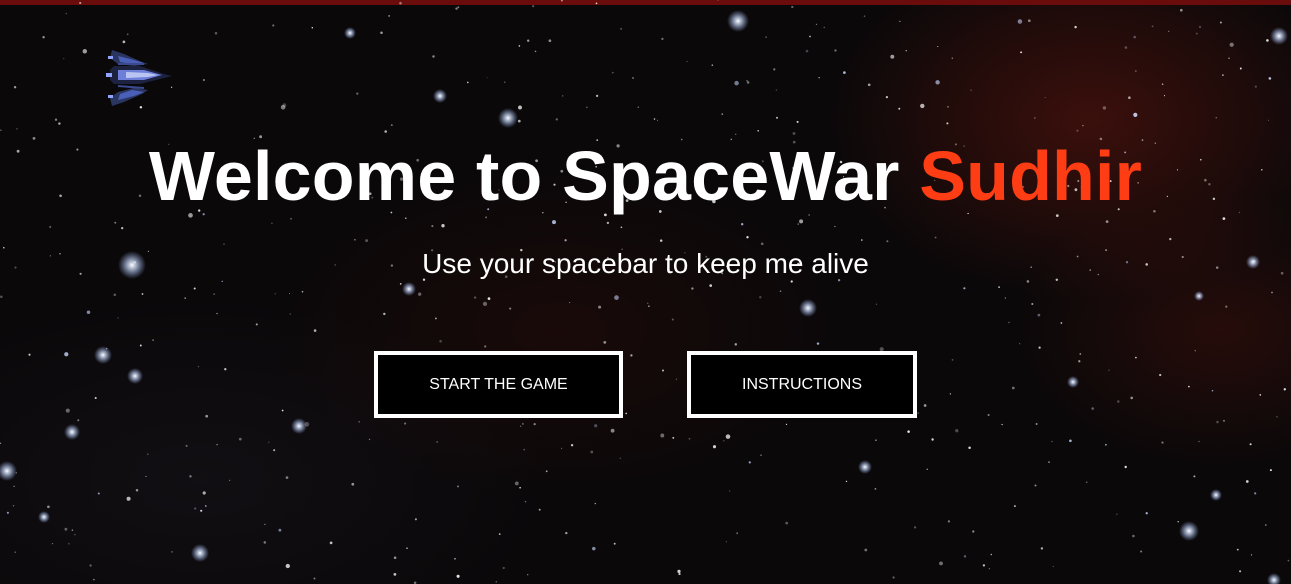 The width and height of the screenshot is (1291, 584). I want to click on start-game-button: START THE GAME, so click(498, 384).